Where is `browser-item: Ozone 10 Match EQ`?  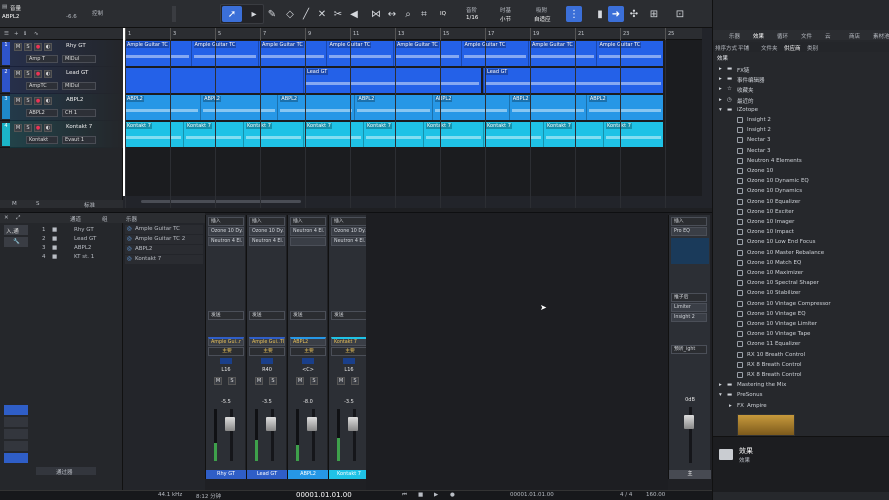 browser-item: Ozone 10 Match EQ is located at coordinates (801, 263).